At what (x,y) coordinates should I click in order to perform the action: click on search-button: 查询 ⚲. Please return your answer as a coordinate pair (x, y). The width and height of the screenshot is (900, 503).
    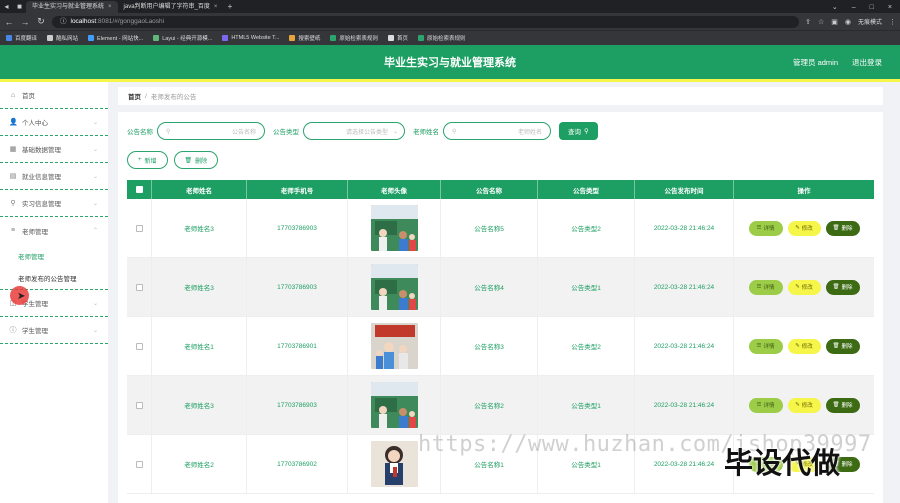
    Looking at the image, I should click on (578, 131).